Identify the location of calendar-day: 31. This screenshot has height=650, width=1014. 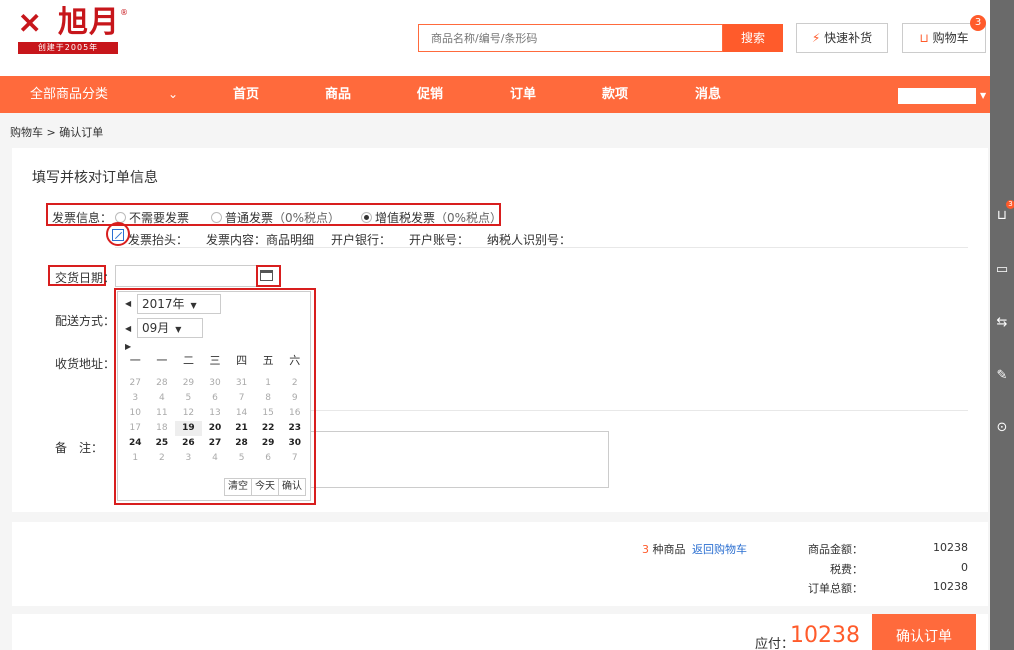
(241, 383).